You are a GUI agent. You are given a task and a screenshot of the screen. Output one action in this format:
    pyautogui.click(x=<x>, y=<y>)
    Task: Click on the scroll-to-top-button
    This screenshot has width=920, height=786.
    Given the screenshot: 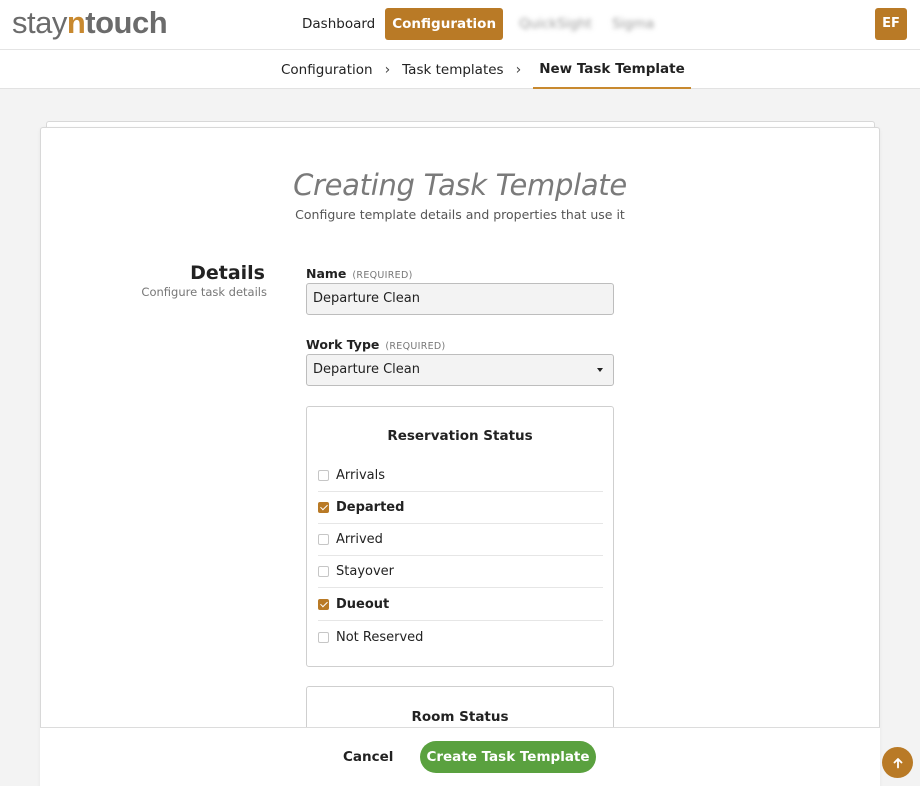 What is the action you would take?
    pyautogui.click(x=897, y=762)
    